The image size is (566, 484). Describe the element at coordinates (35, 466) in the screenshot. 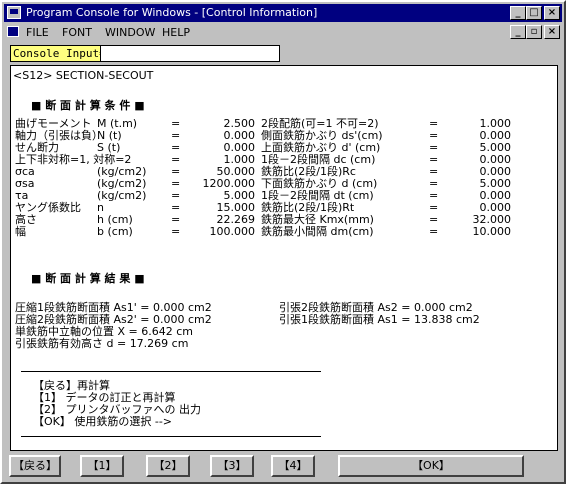

I see `fkey-back-button: 【戻る】` at that location.